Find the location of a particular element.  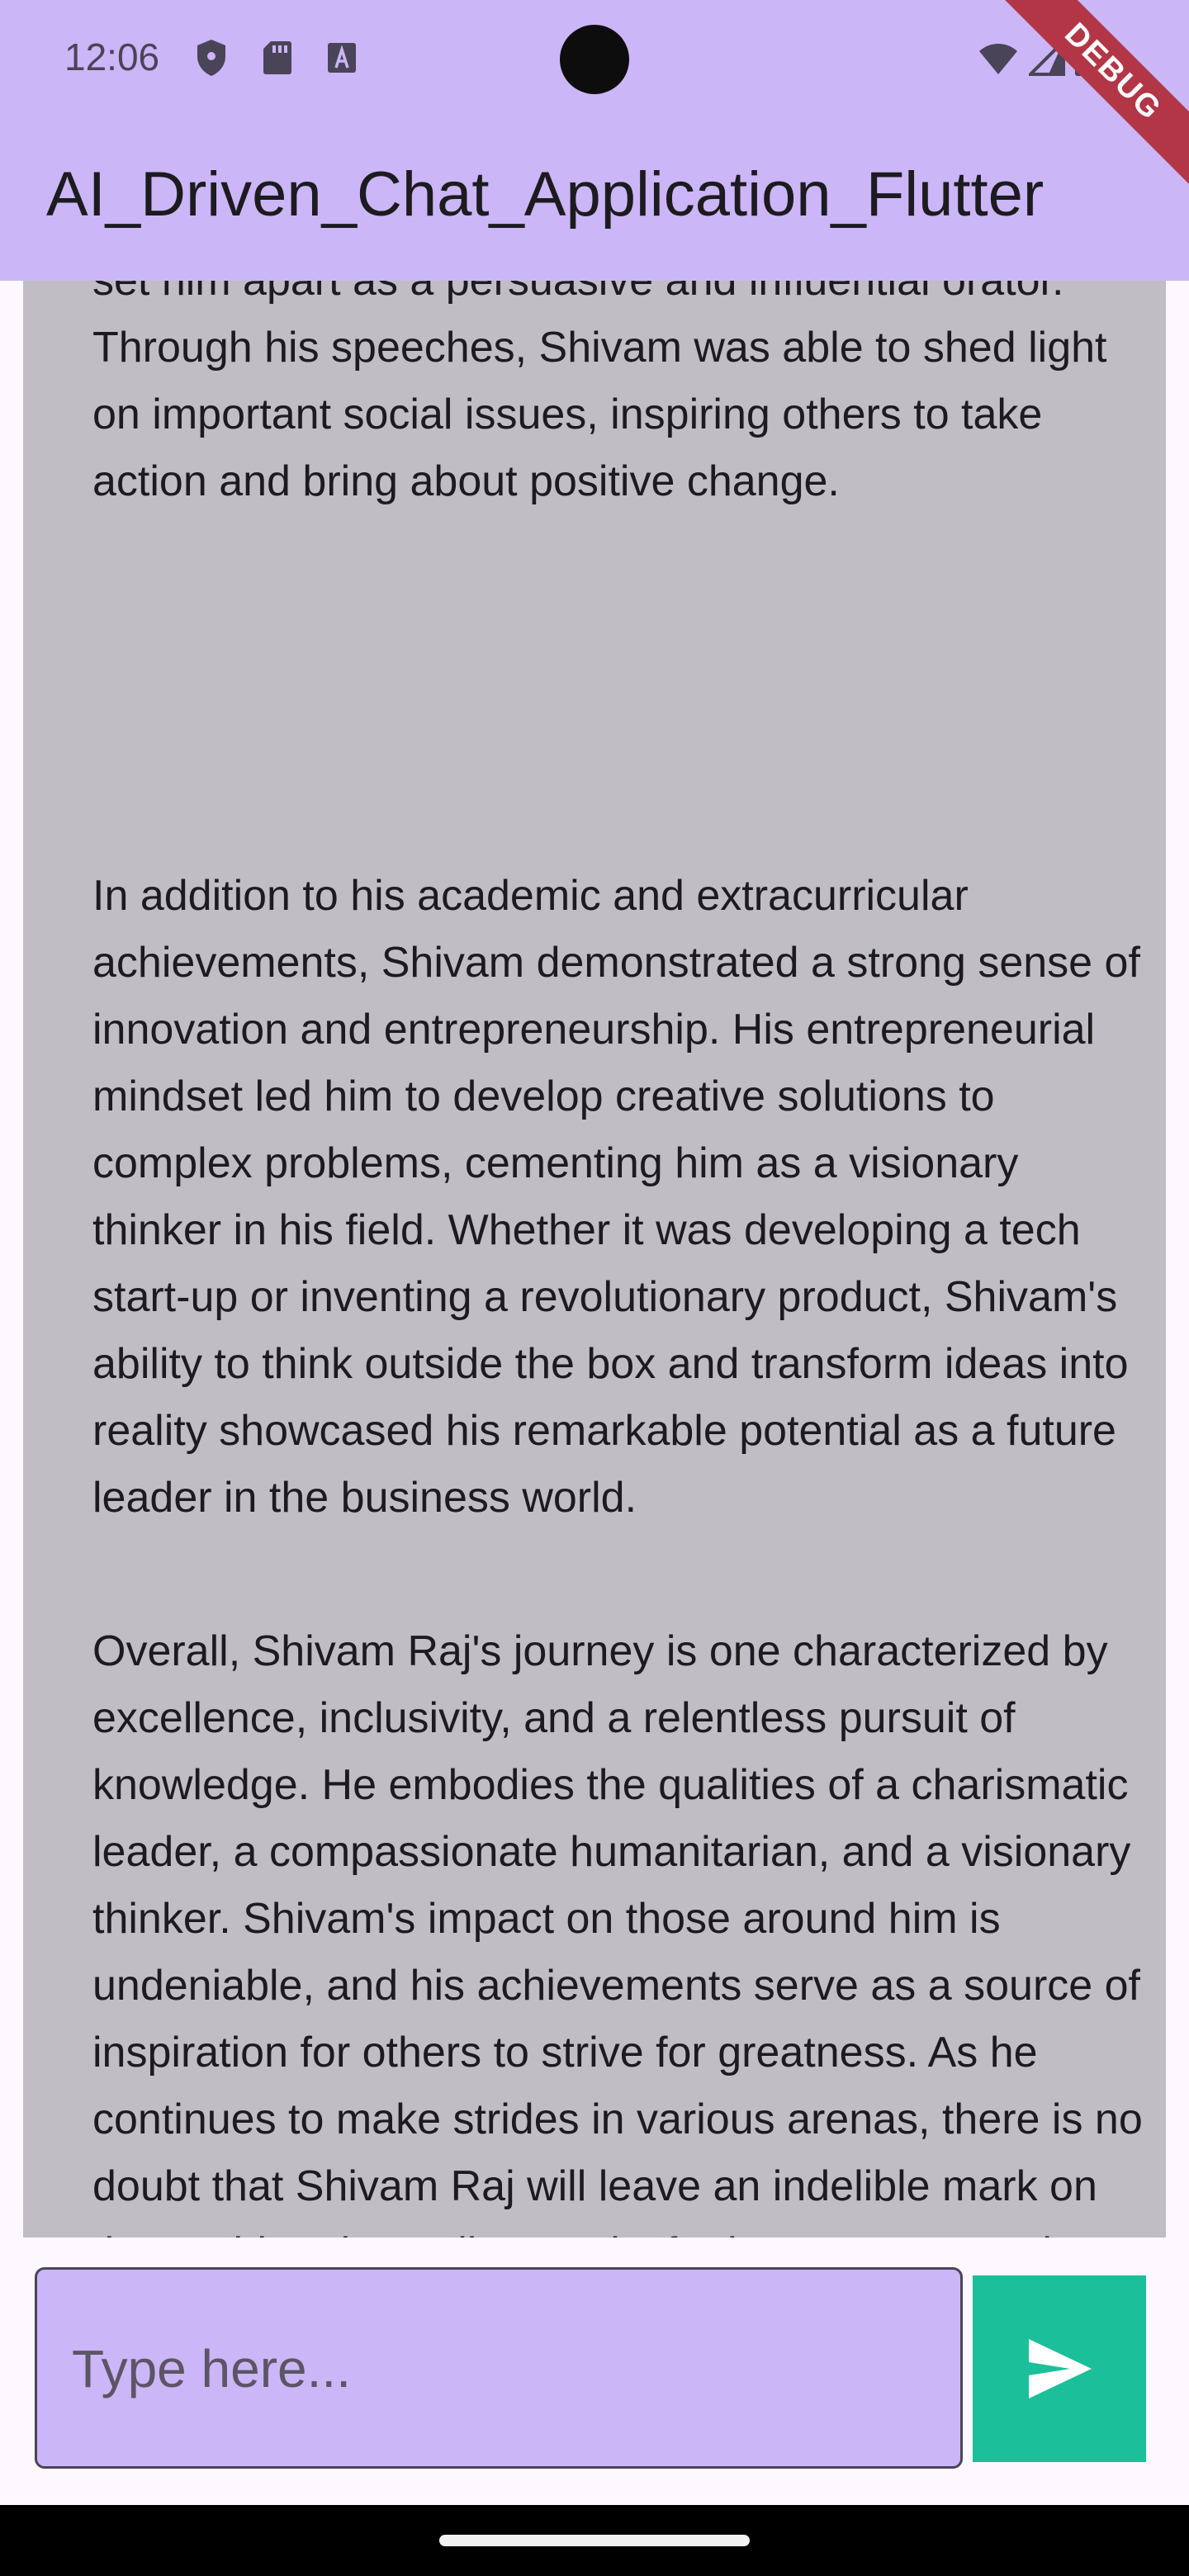

send-icon is located at coordinates (1060, 2368).